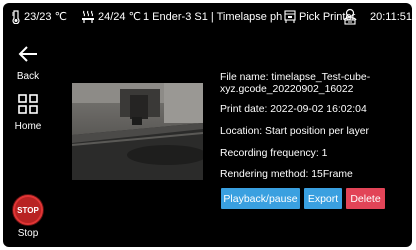 The image size is (416, 250). What do you see at coordinates (119, 17) in the screenshot?
I see `bed-temp-value: 24/24 ℃` at bounding box center [119, 17].